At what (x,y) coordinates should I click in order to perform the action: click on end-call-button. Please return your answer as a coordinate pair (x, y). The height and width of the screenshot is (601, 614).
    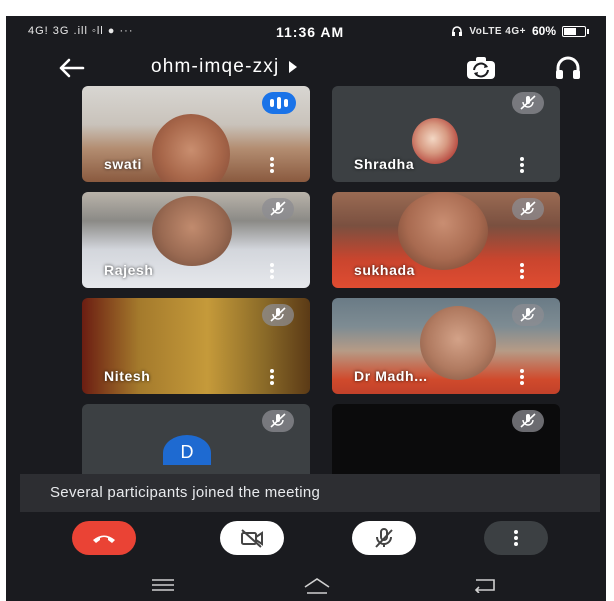
    Looking at the image, I should click on (104, 538).